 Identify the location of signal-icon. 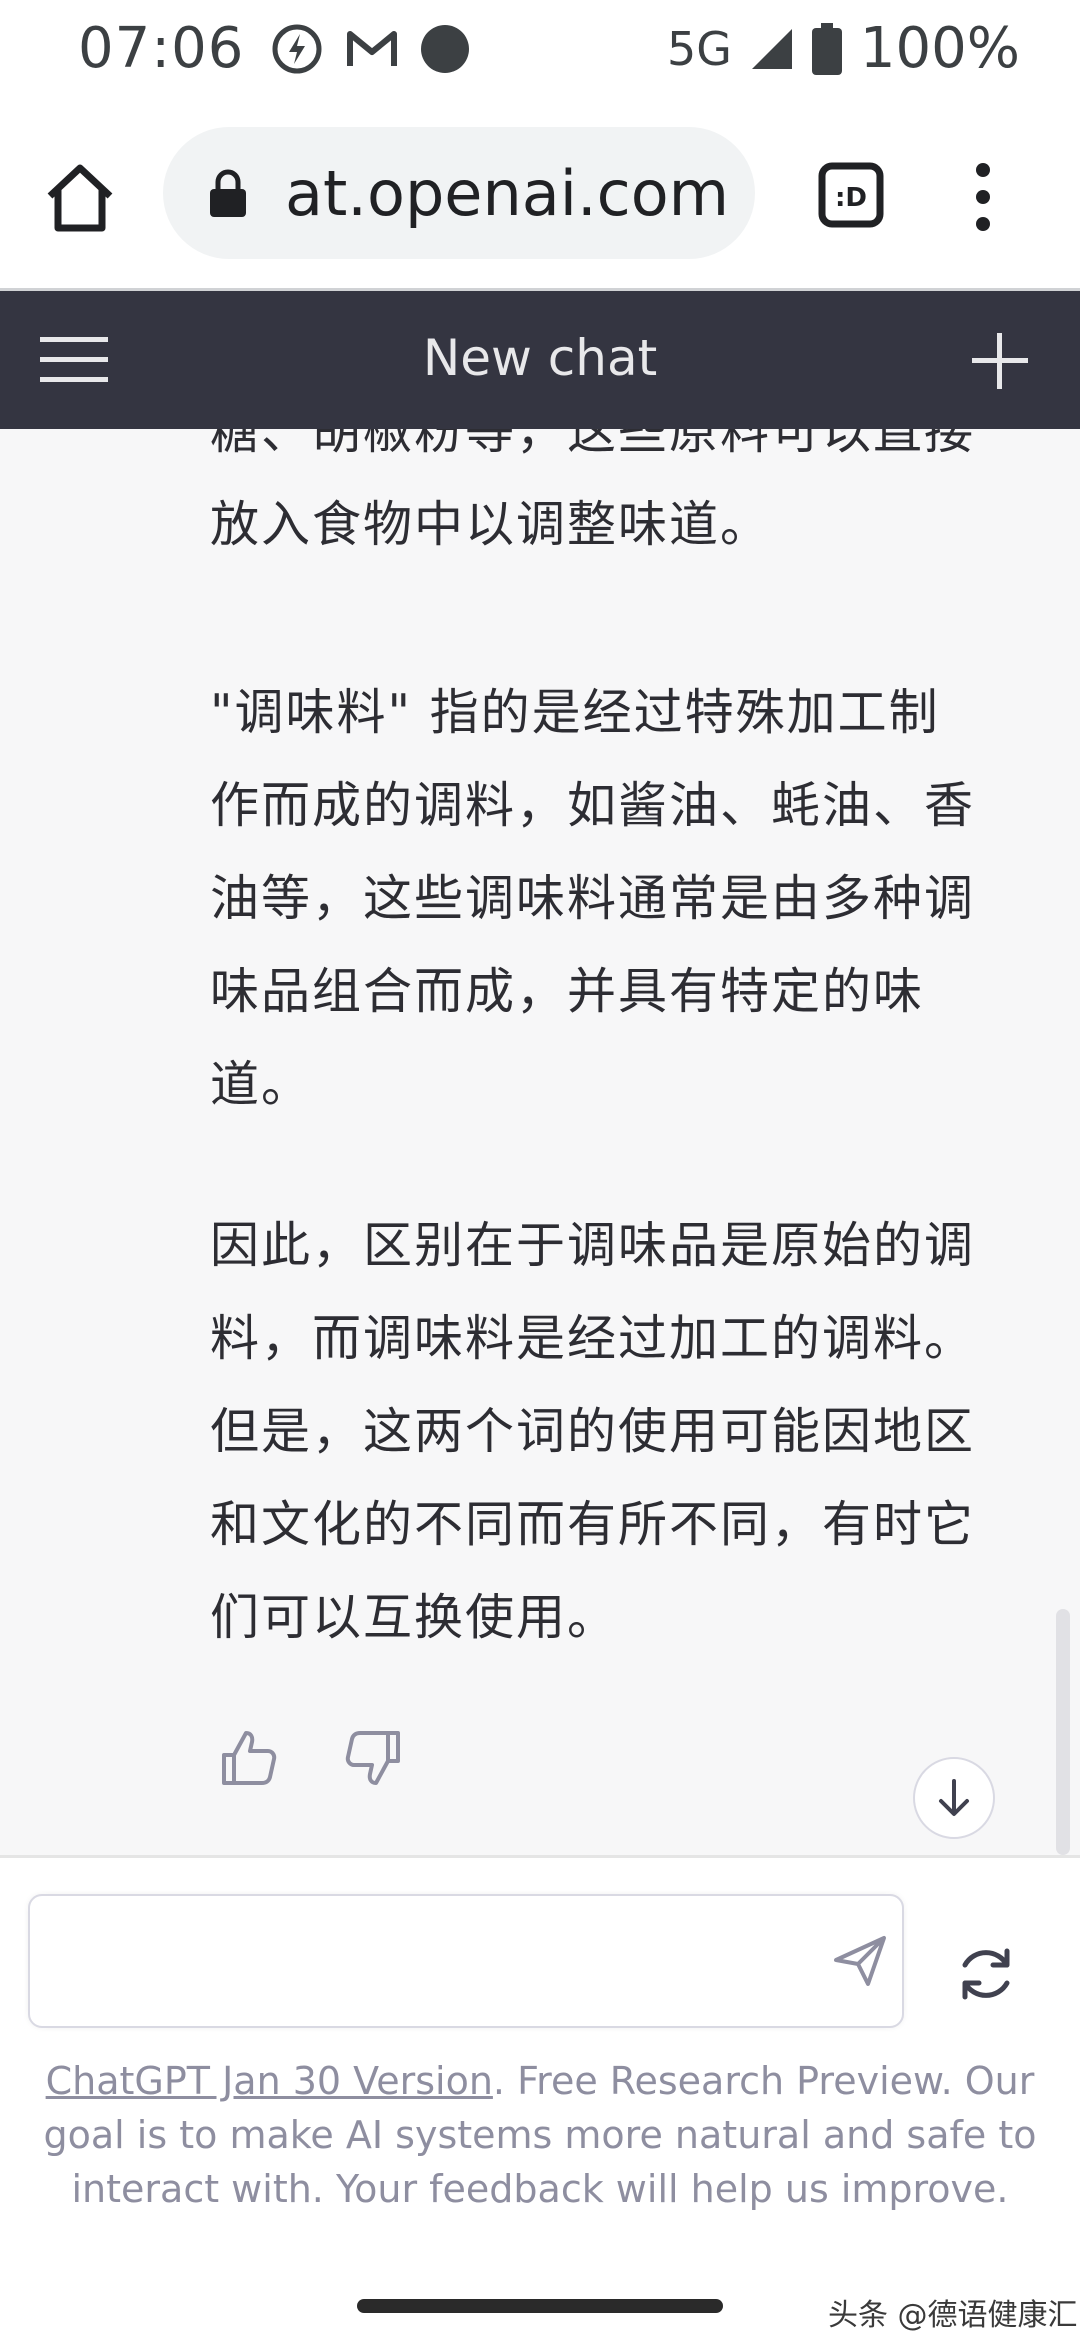
(771, 48).